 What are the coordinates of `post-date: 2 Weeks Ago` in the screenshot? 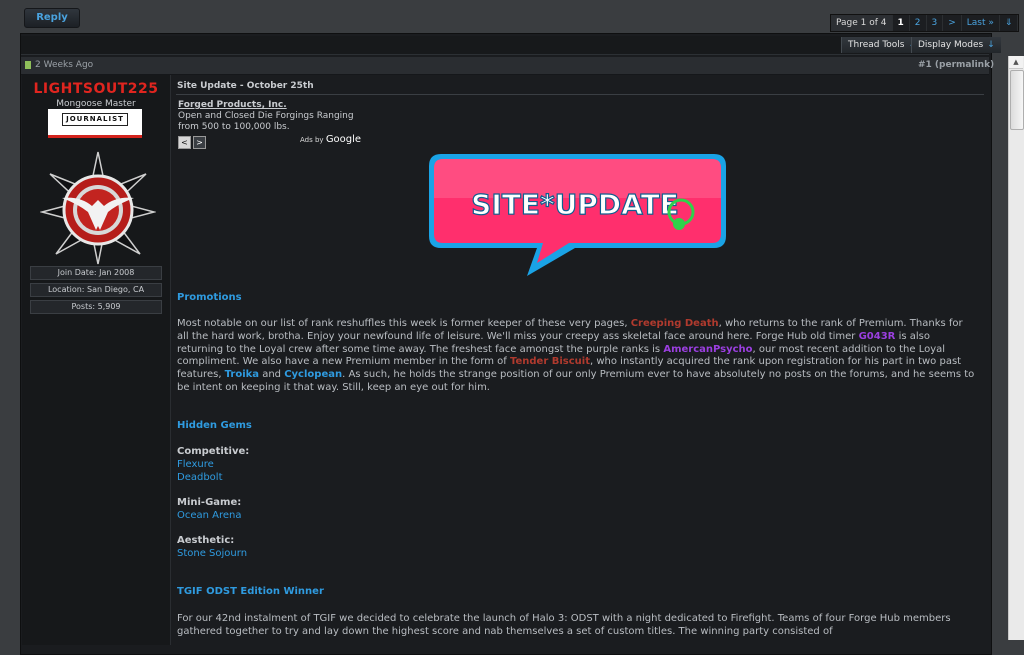 It's located at (59, 65).